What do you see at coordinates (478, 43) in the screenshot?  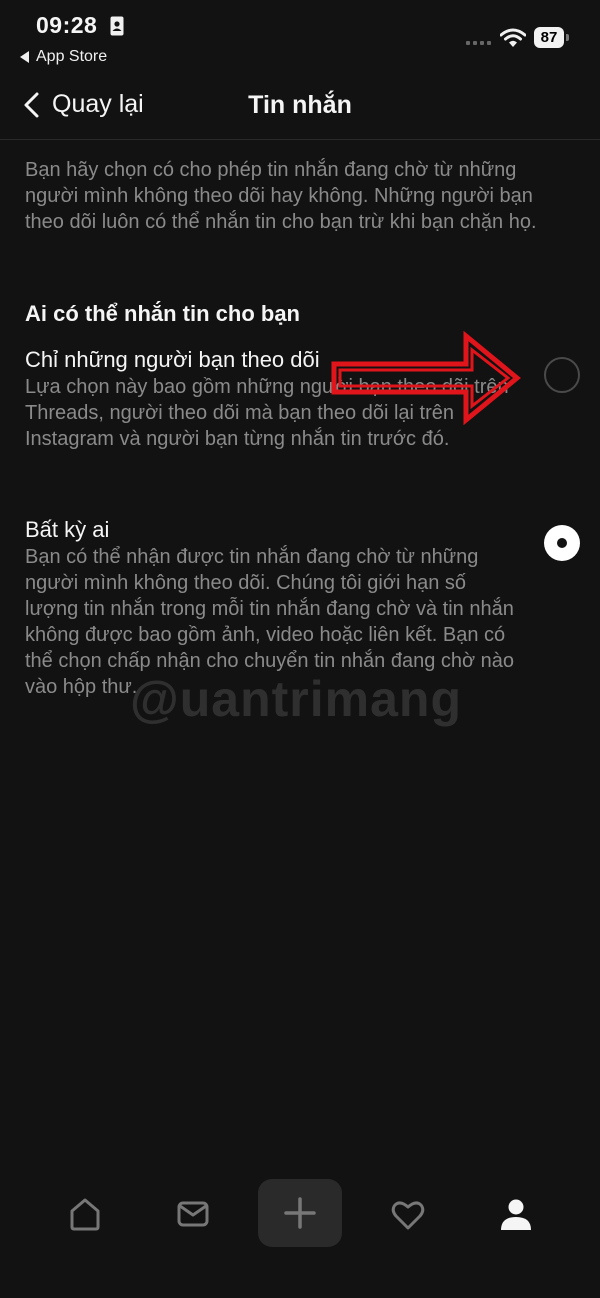 I see `cellular-signal-icon` at bounding box center [478, 43].